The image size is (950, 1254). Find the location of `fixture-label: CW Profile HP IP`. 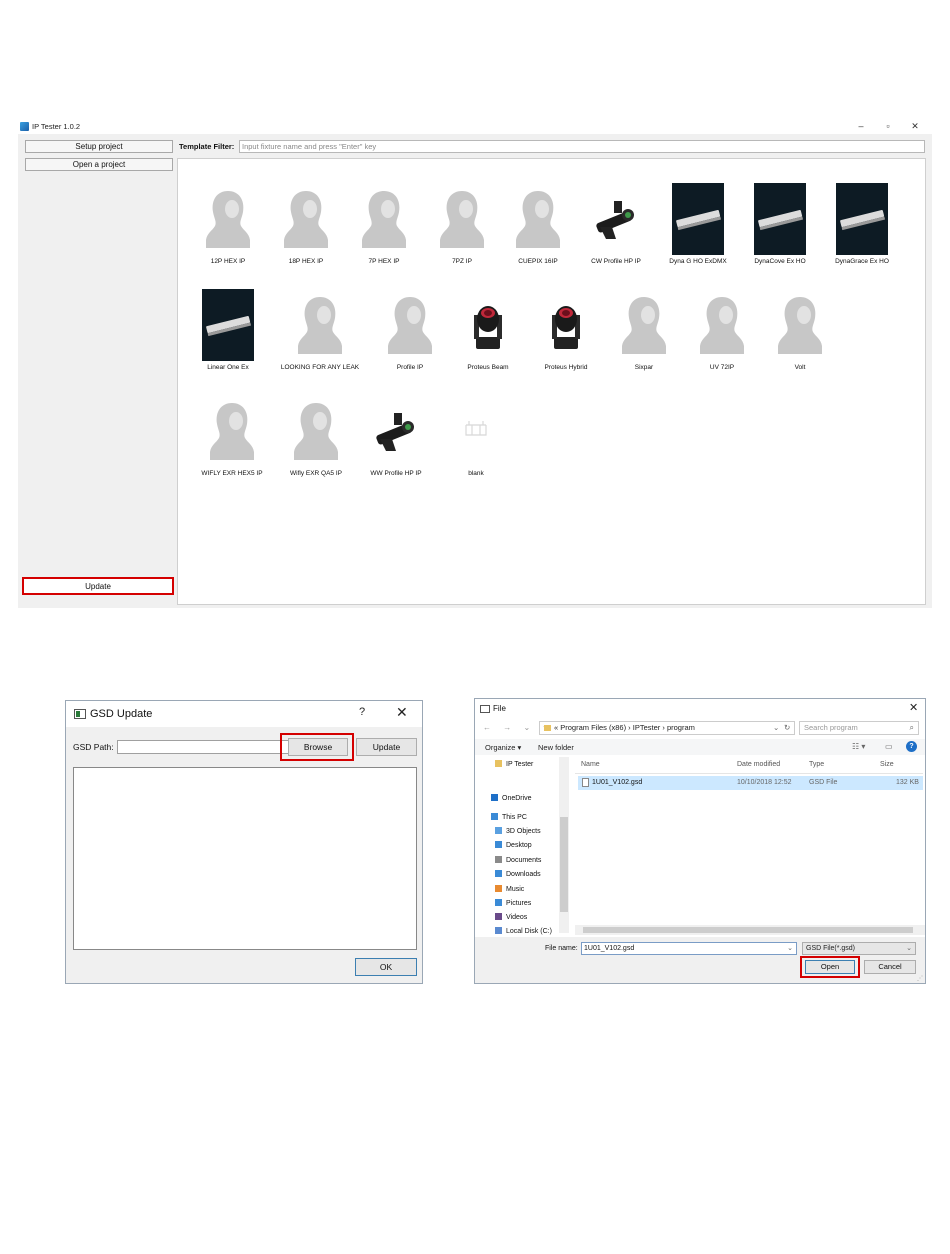

fixture-label: CW Profile HP IP is located at coordinates (616, 261).